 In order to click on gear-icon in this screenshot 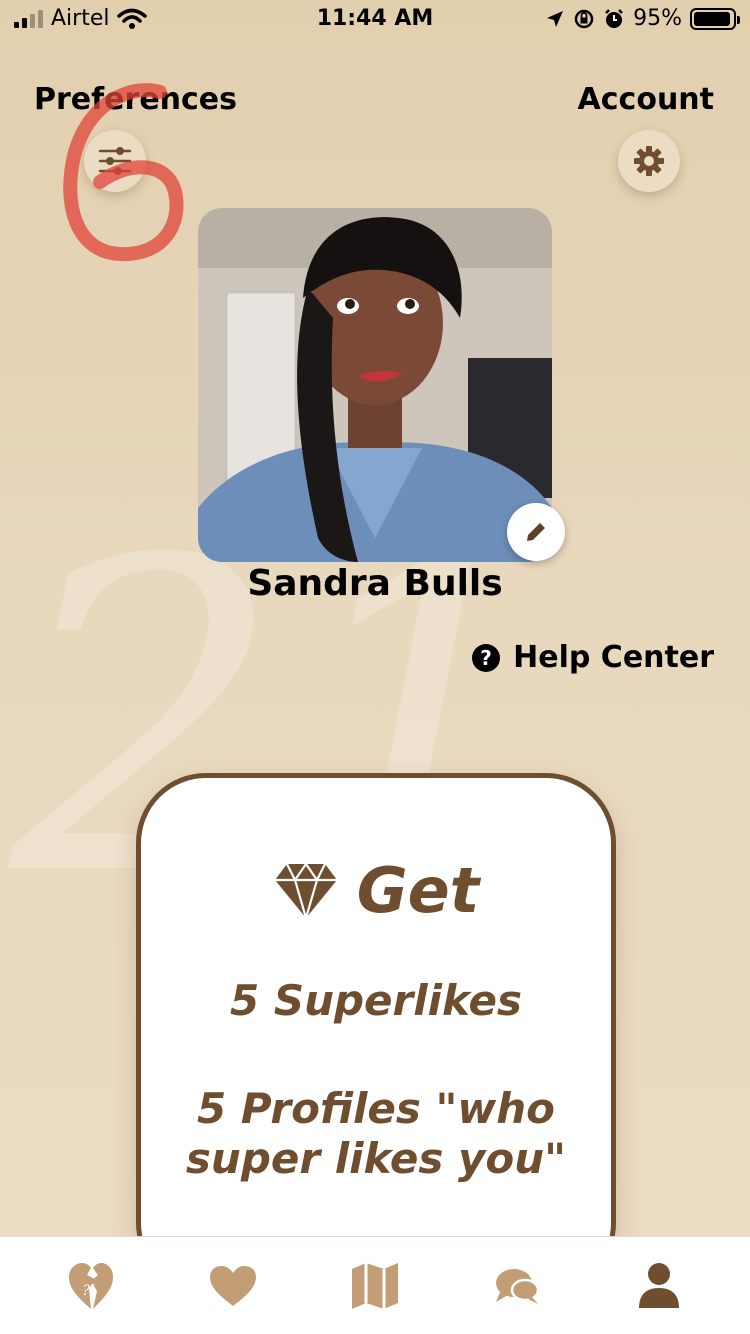, I will do `click(649, 161)`.